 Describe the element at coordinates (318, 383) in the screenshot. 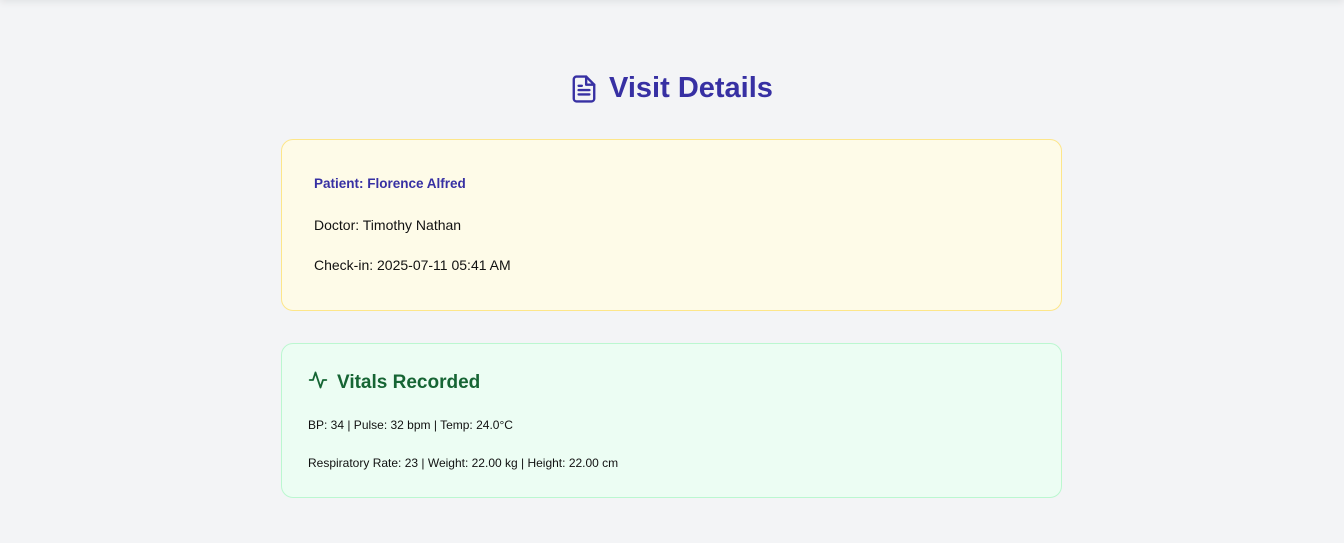

I see `activity-pulse-icon` at that location.